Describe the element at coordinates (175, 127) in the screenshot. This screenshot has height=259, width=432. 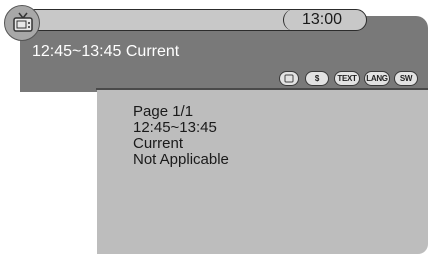
I see `info-time-range: 12:45~13:45` at that location.